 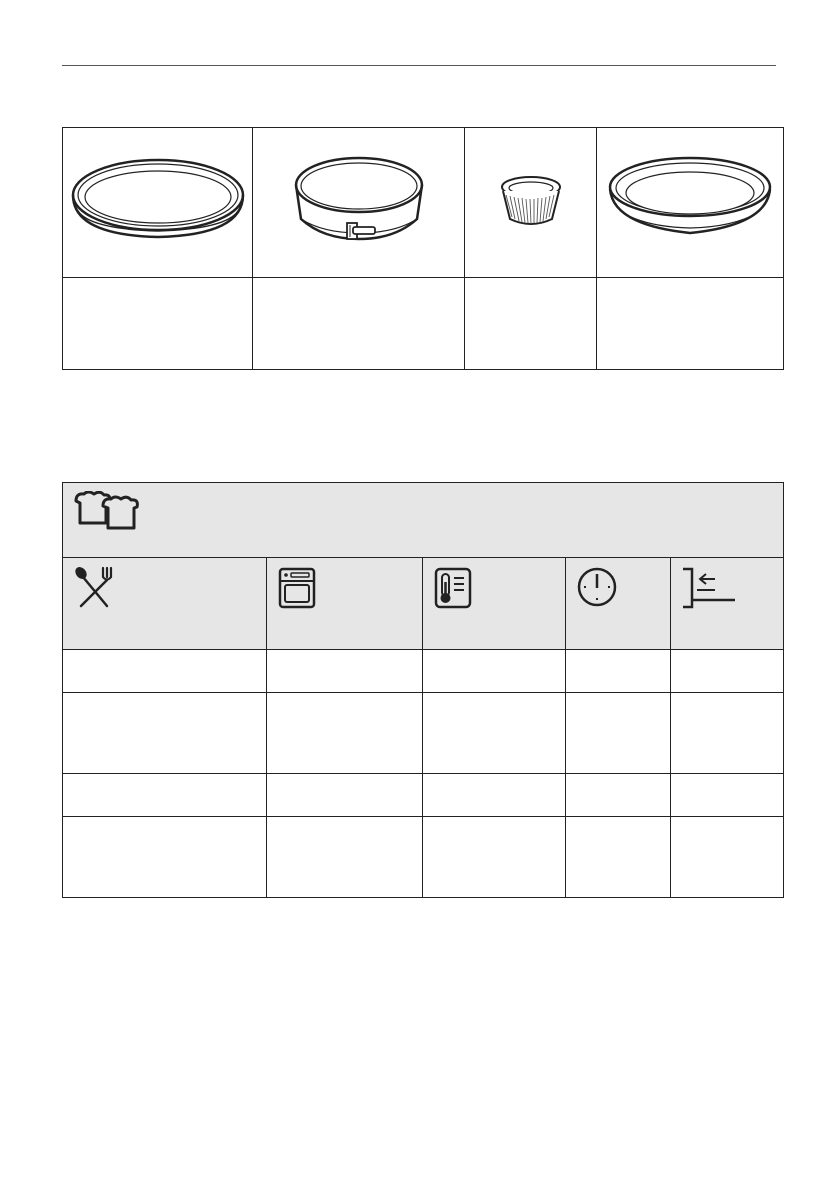 What do you see at coordinates (690, 195) in the screenshot?
I see `deep-pie-dish-icon` at bounding box center [690, 195].